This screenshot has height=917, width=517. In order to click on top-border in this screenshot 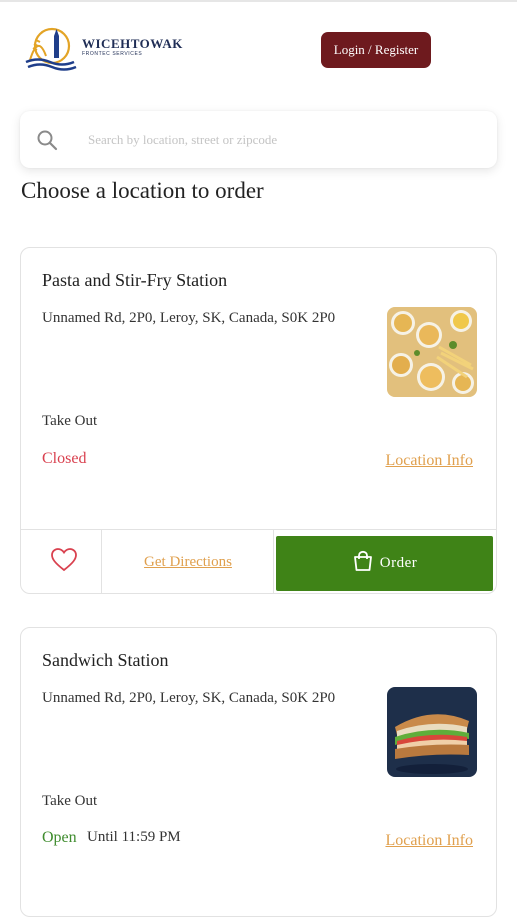, I will do `click(258, 1)`.